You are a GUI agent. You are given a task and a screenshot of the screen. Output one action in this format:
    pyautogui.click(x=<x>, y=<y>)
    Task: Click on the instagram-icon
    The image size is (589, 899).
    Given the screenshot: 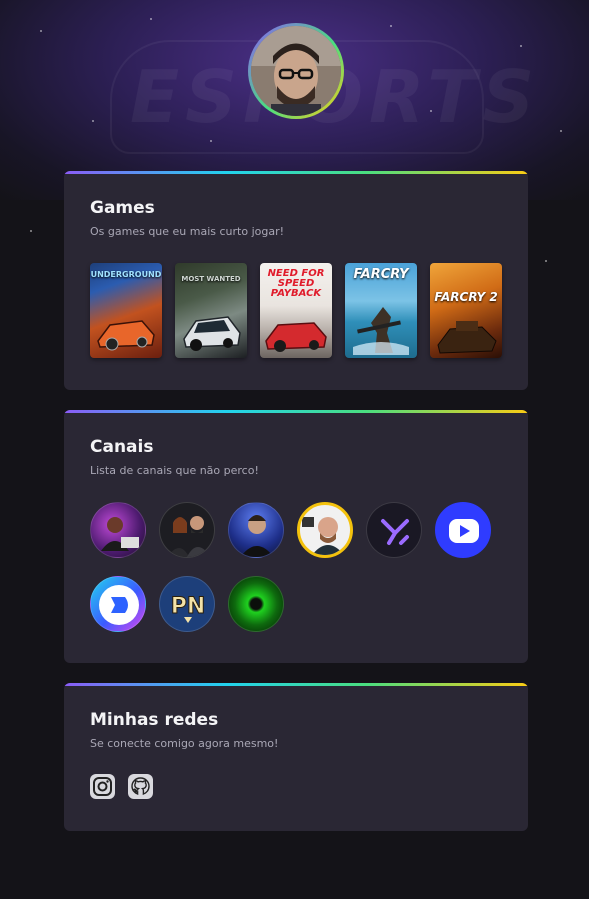 What is the action you would take?
    pyautogui.click(x=102, y=786)
    